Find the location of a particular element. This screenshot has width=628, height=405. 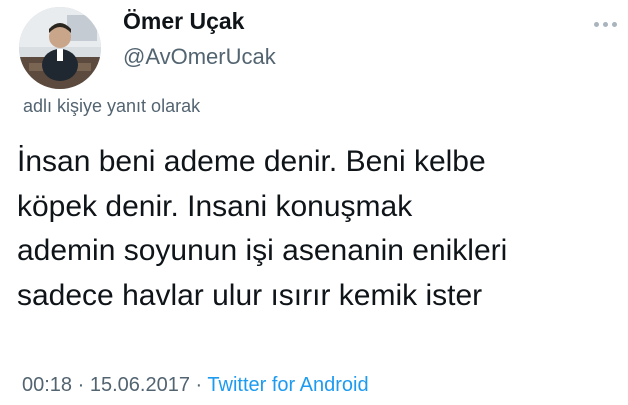

tweet-meta: 00:18 · 15.06.2017 · Twitter for Android is located at coordinates (195, 385).